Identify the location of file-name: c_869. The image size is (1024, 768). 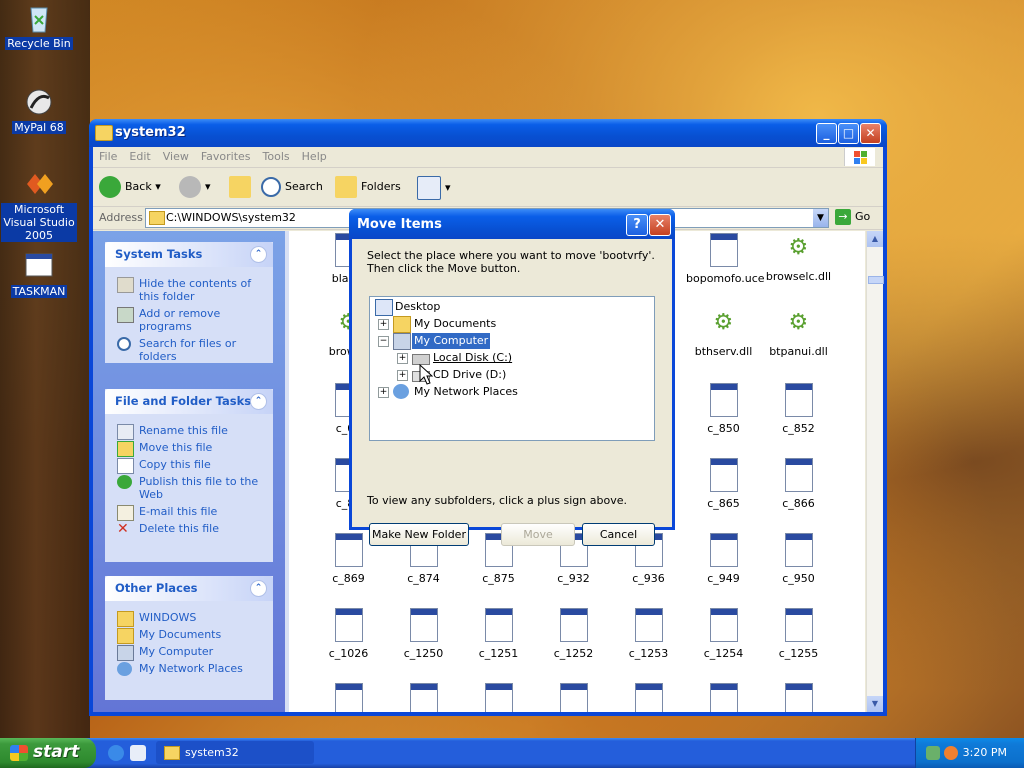
(348, 578).